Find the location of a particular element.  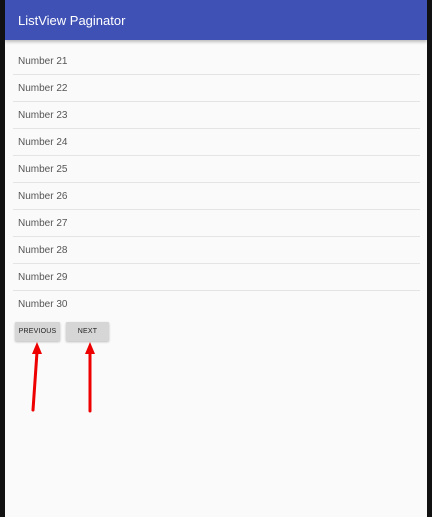

list-item: Number 23 is located at coordinates (216, 115).